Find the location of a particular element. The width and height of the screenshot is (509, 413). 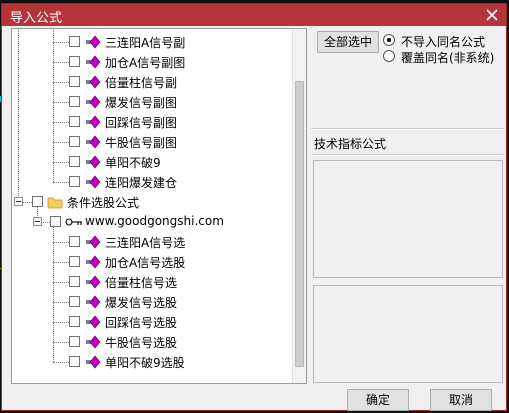

tree-formula-item: 回踩信号选股 is located at coordinates (152, 322).